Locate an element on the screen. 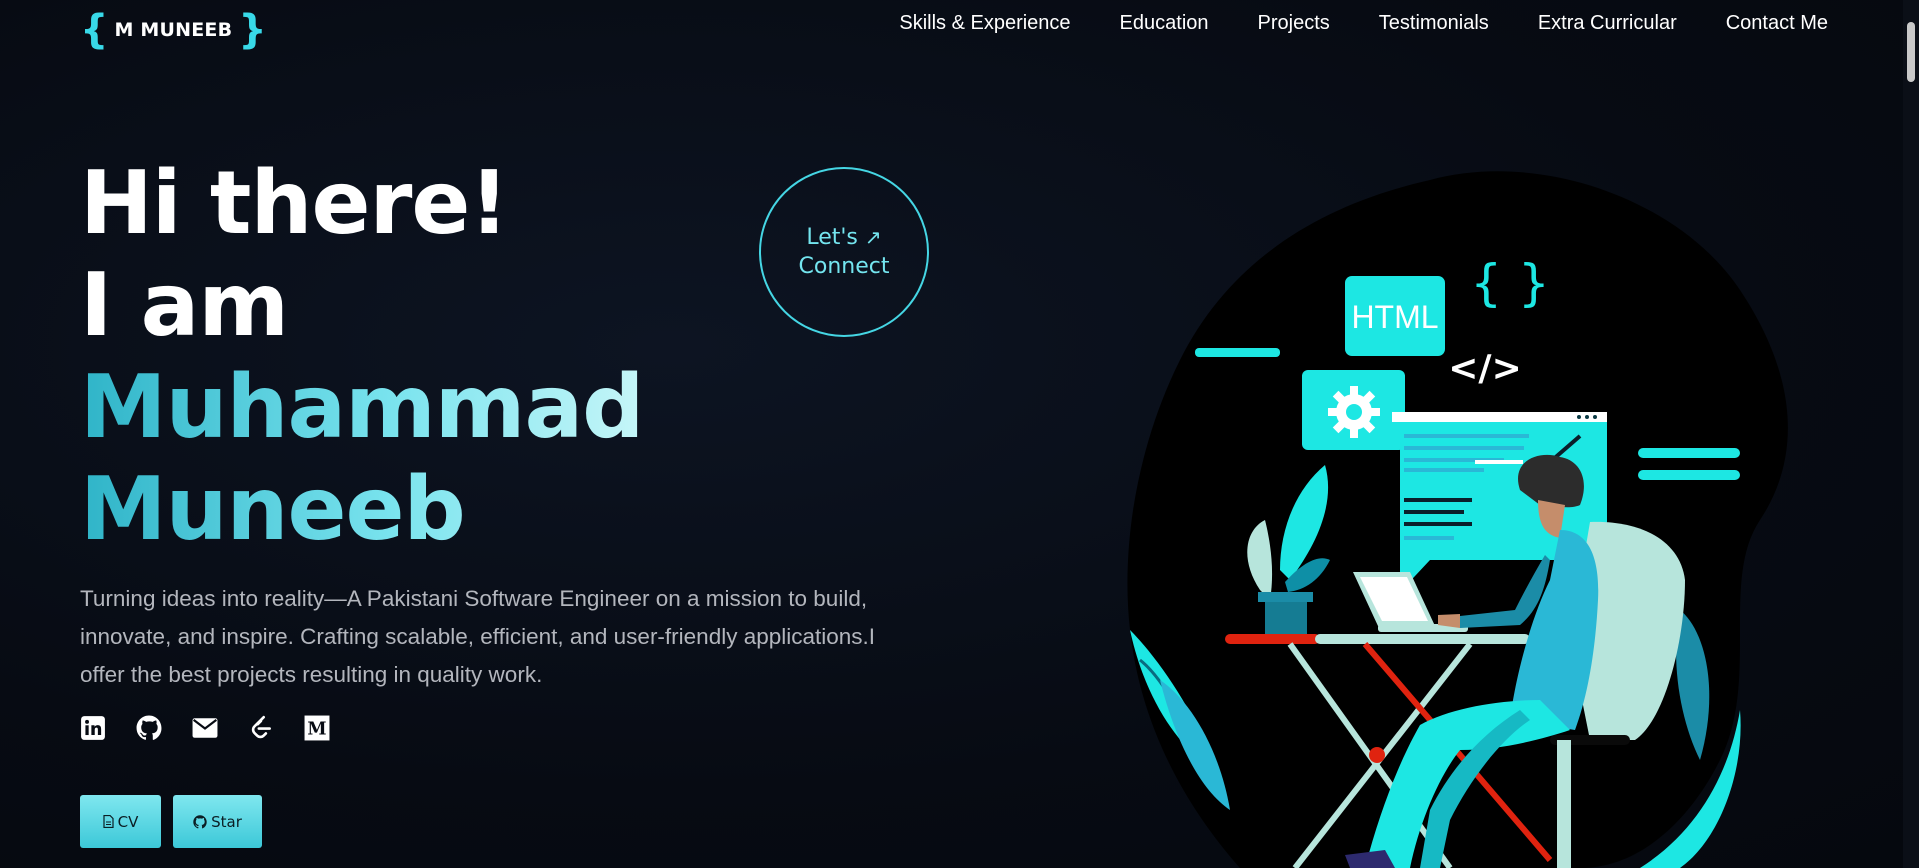 The width and height of the screenshot is (1919, 868). logo: { M MUNEEB } is located at coordinates (173, 30).